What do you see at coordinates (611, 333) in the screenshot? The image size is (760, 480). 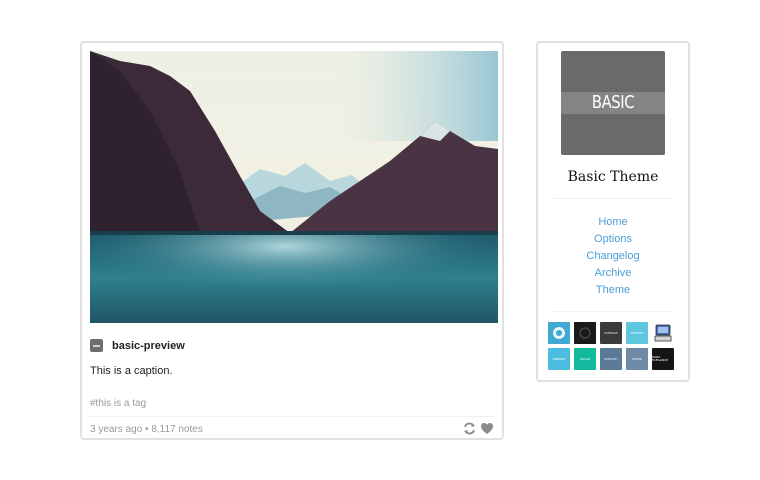 I see `theme-thumb: COPYCAT` at bounding box center [611, 333].